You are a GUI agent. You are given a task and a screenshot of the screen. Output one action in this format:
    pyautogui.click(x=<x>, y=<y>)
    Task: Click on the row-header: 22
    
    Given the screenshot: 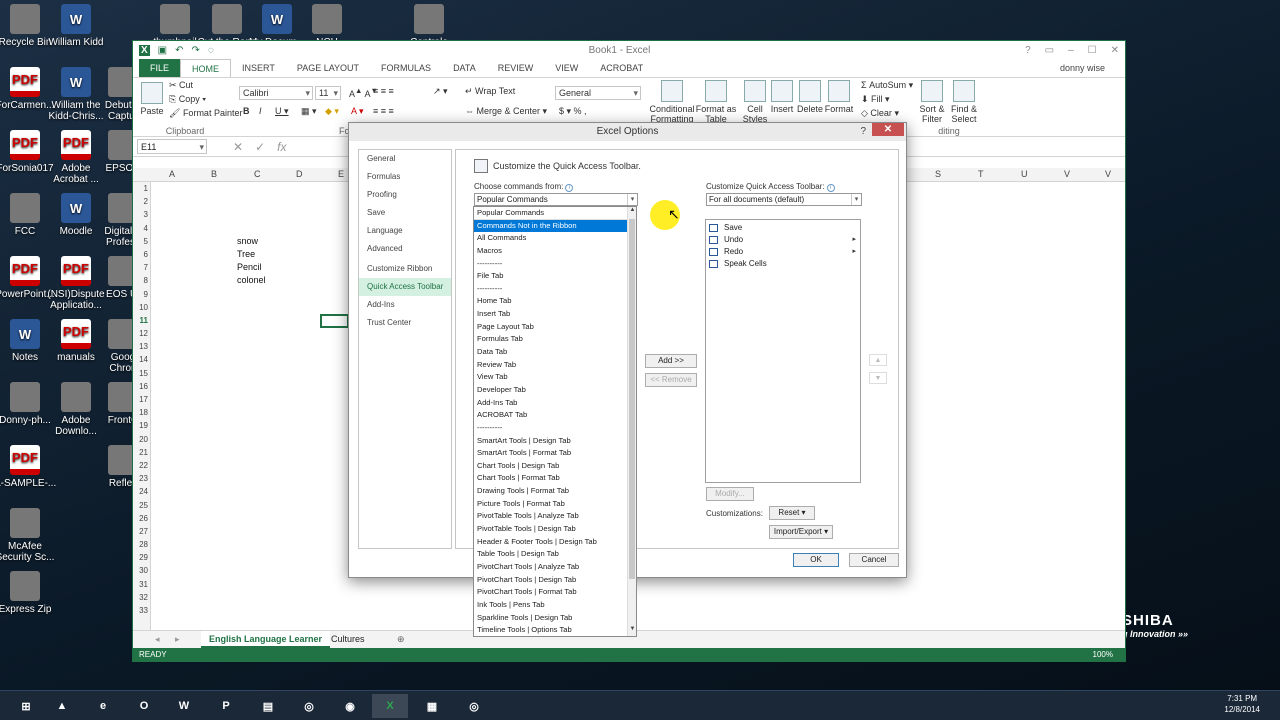 What is the action you would take?
    pyautogui.click(x=141, y=465)
    